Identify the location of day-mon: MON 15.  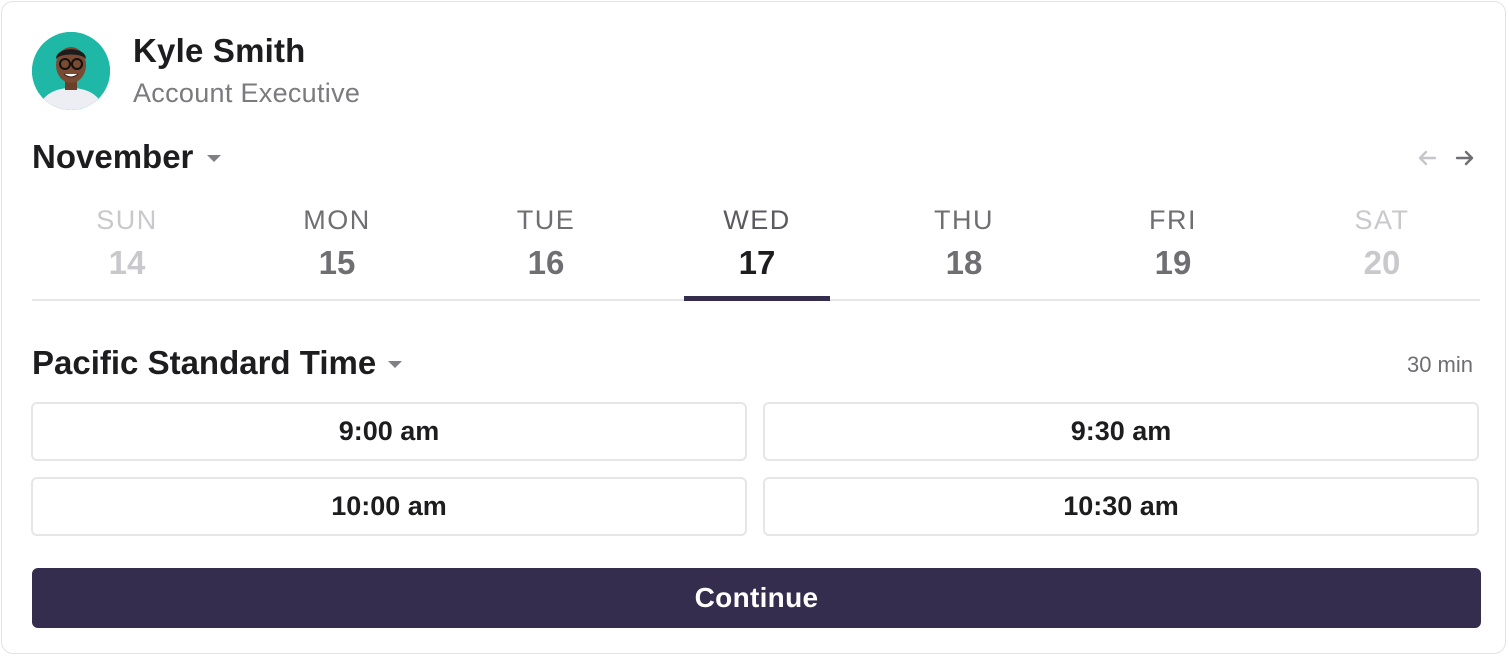
(337, 250).